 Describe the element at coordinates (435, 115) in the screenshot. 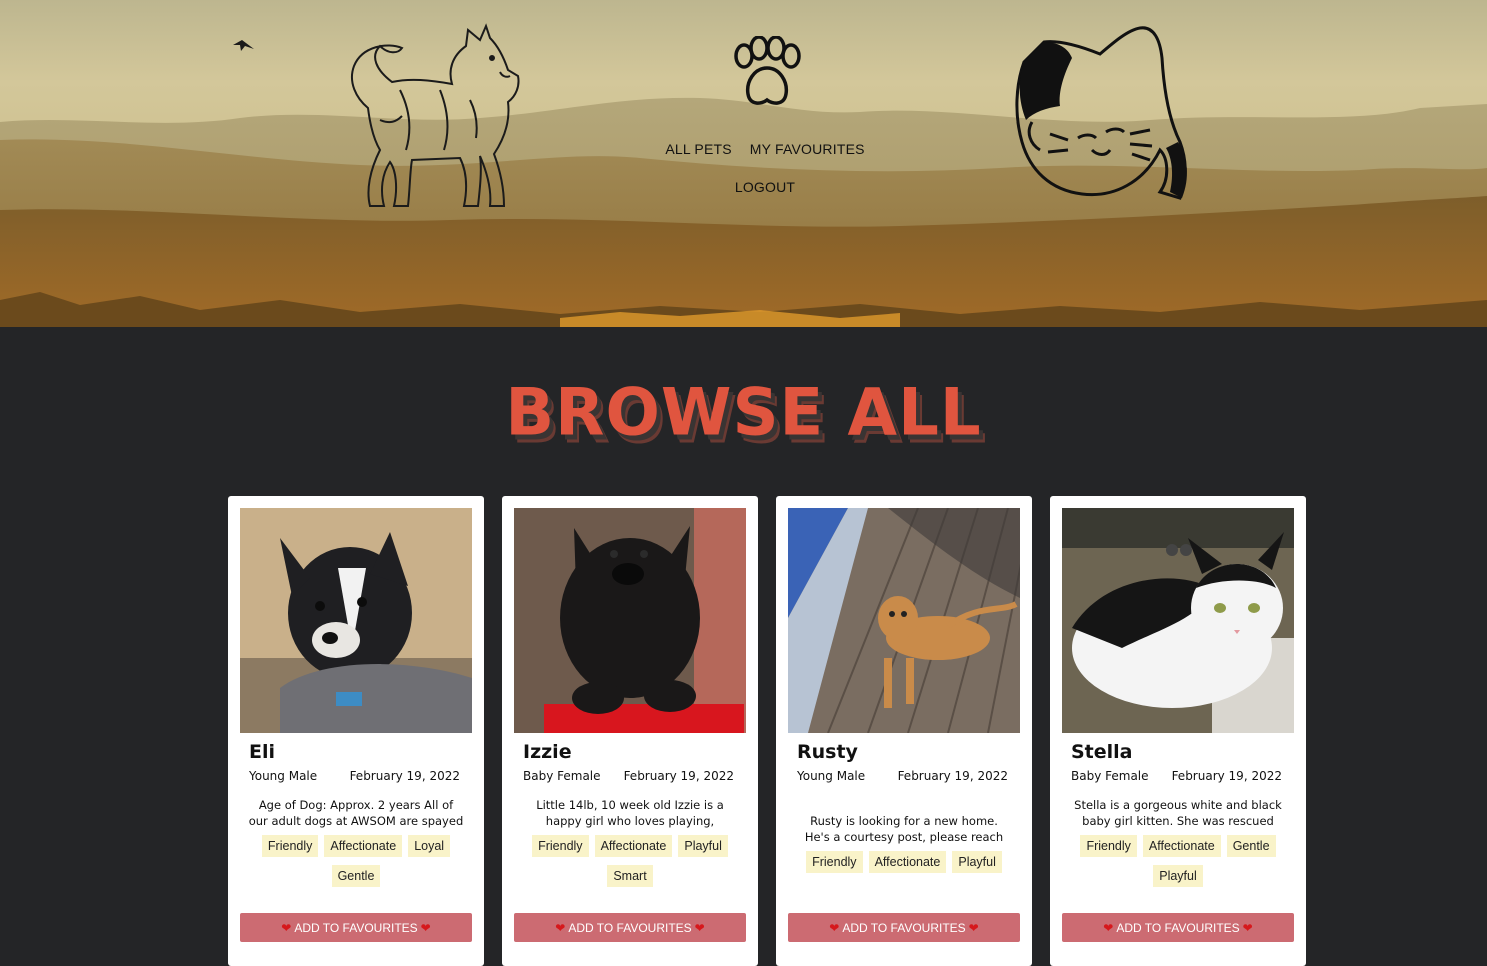

I see `dog-sketch-illustration` at that location.